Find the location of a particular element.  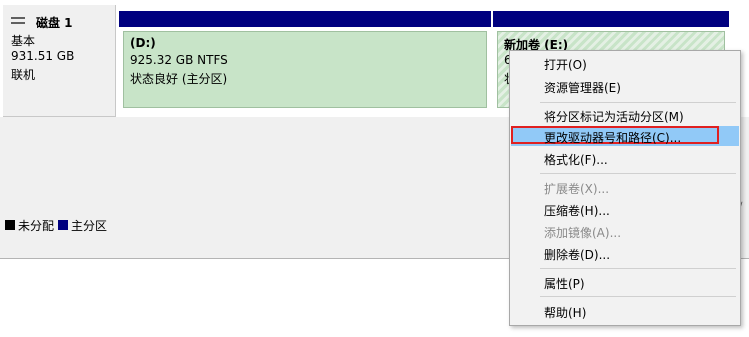

disk-icon is located at coordinates (18, 21).